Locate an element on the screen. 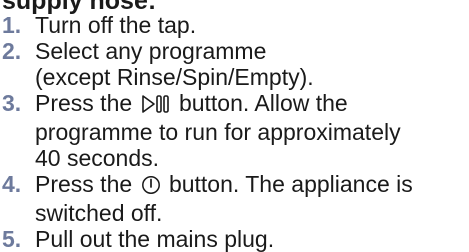 The height and width of the screenshot is (252, 469). list-item: 5. Pull out the mains plug. is located at coordinates (234, 239).